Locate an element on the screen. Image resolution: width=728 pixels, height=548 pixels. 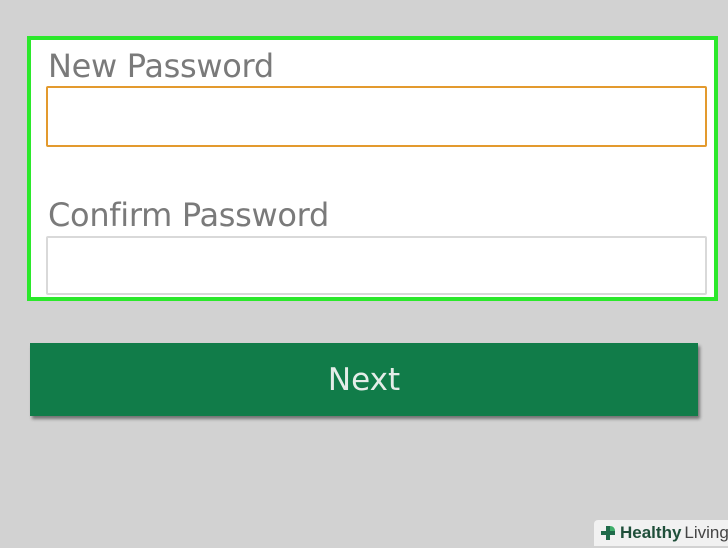
watermark-brand-bold: Healthy is located at coordinates (651, 532).